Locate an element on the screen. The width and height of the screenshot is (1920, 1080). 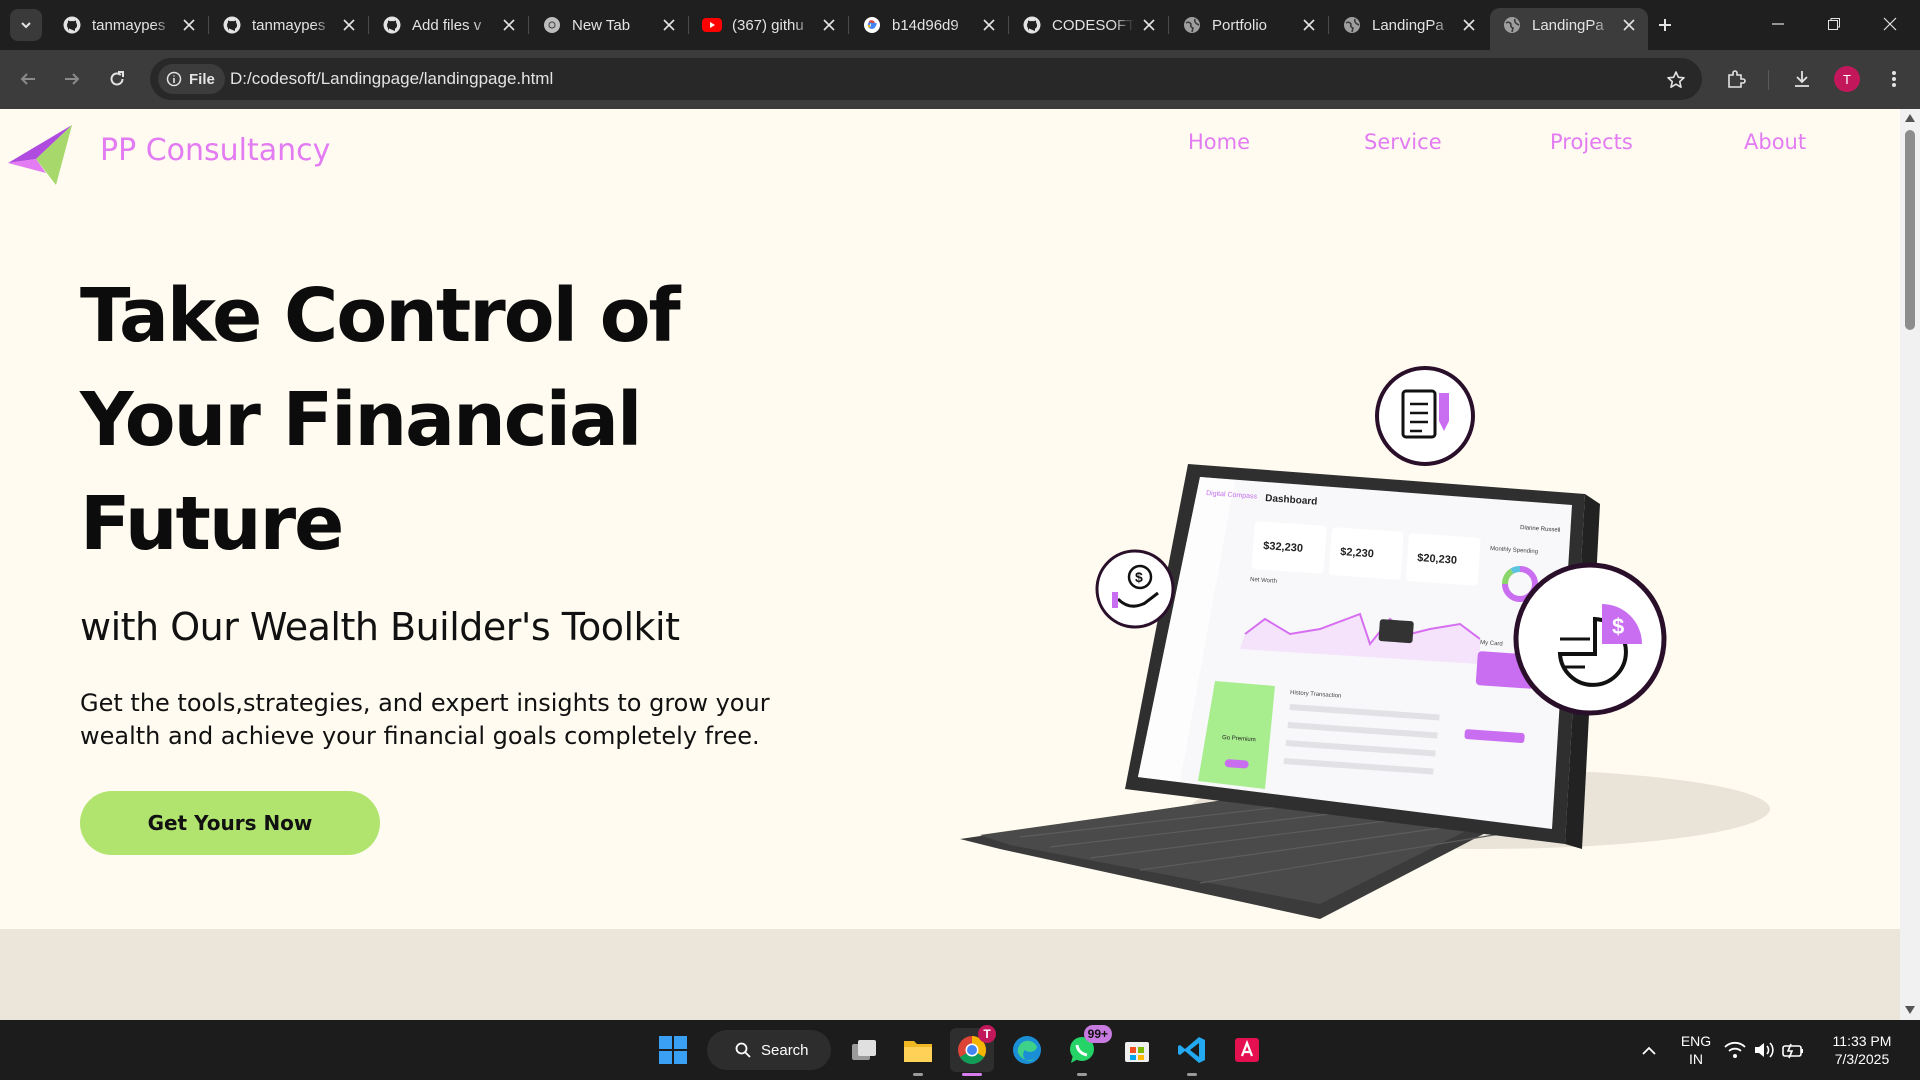
pie-chart-dollar-circle-icon: $ is located at coordinates (1590, 639).